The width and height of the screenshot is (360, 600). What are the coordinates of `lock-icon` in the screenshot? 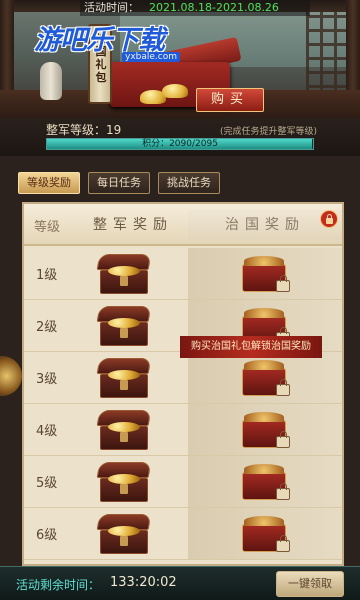 It's located at (329, 219).